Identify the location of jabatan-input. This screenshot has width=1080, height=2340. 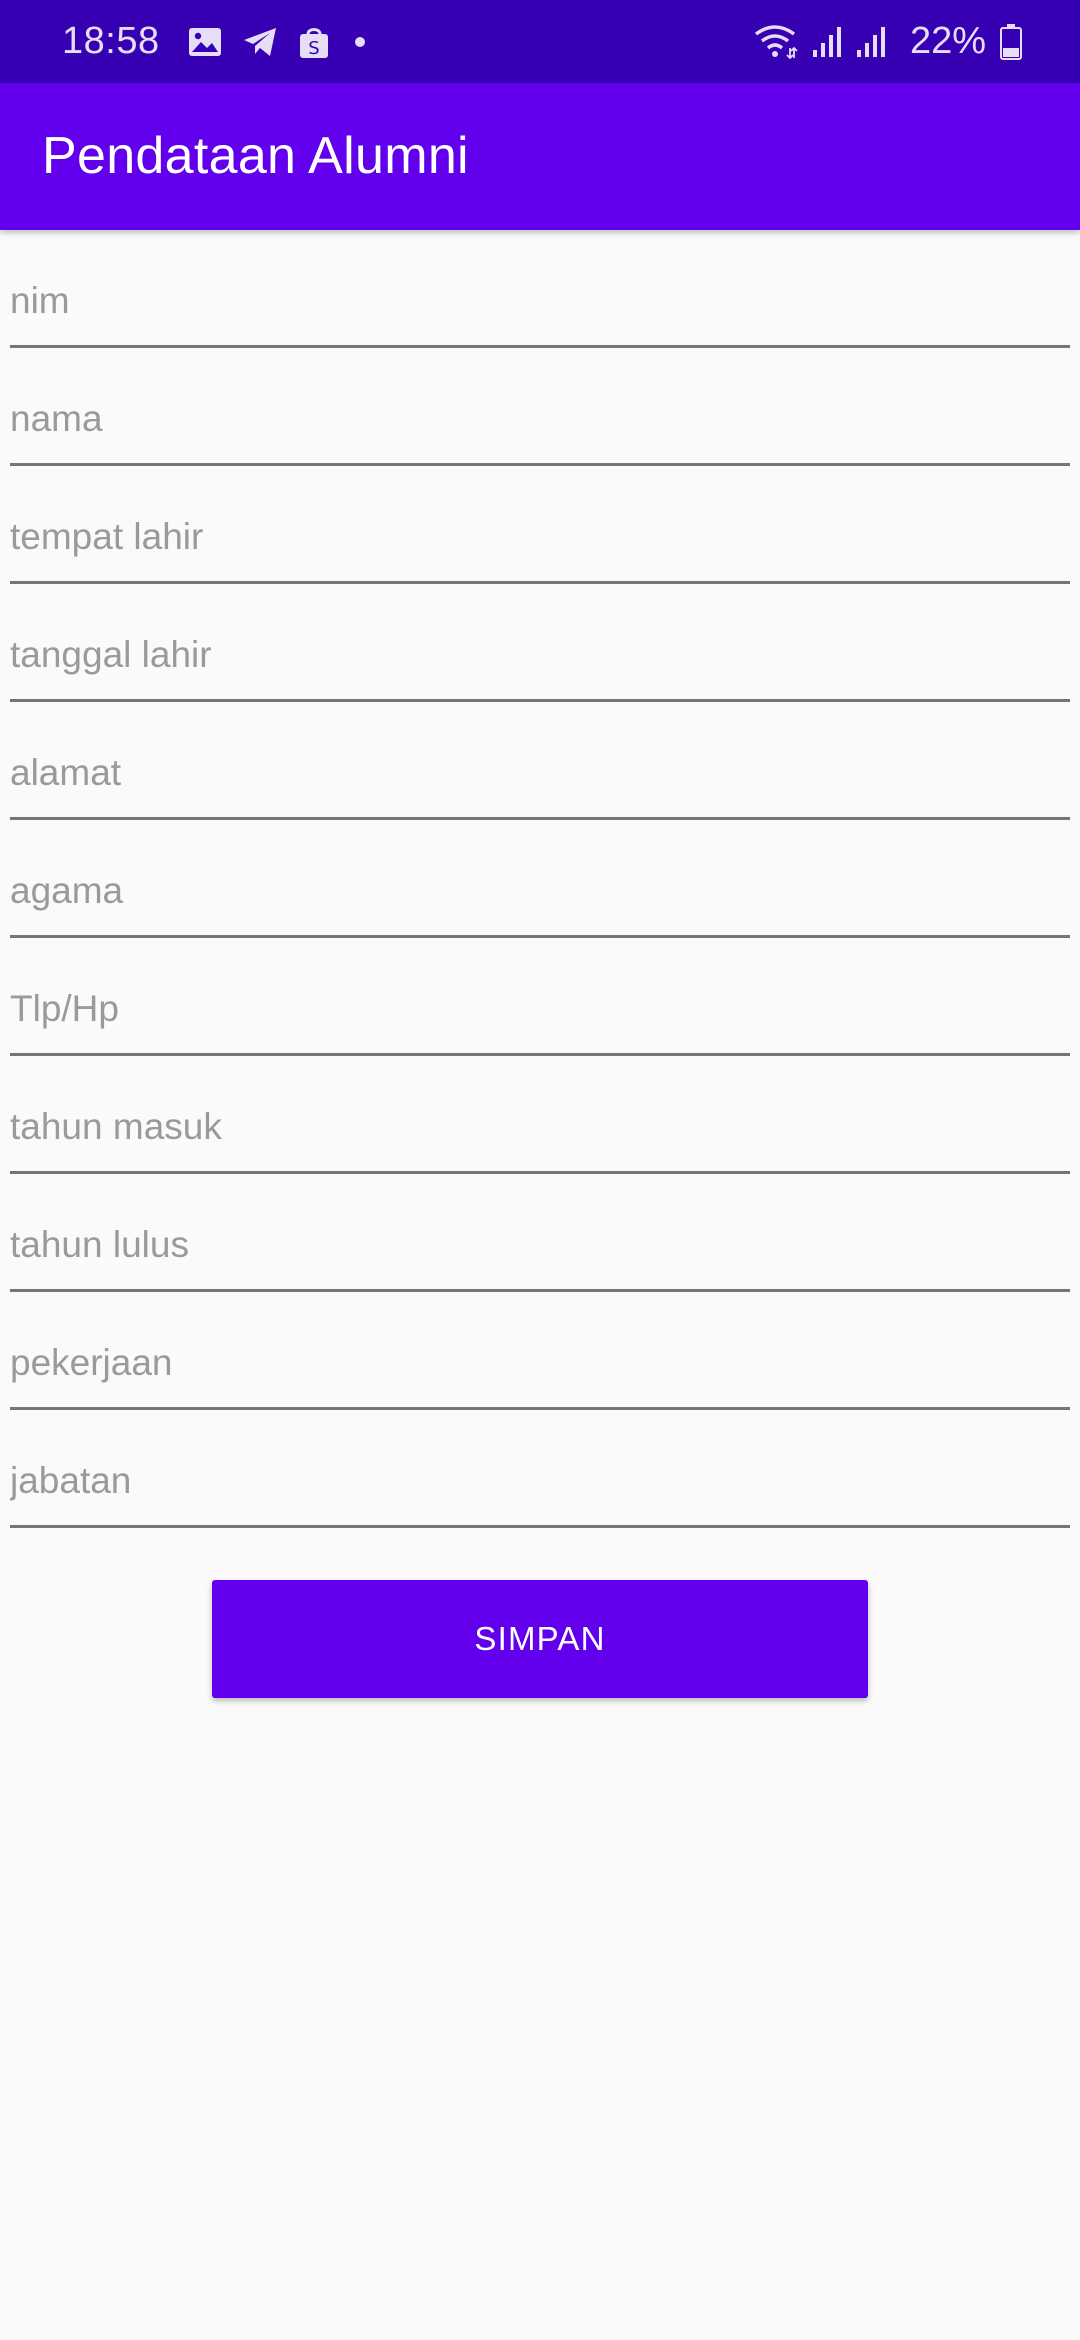
(540, 1488).